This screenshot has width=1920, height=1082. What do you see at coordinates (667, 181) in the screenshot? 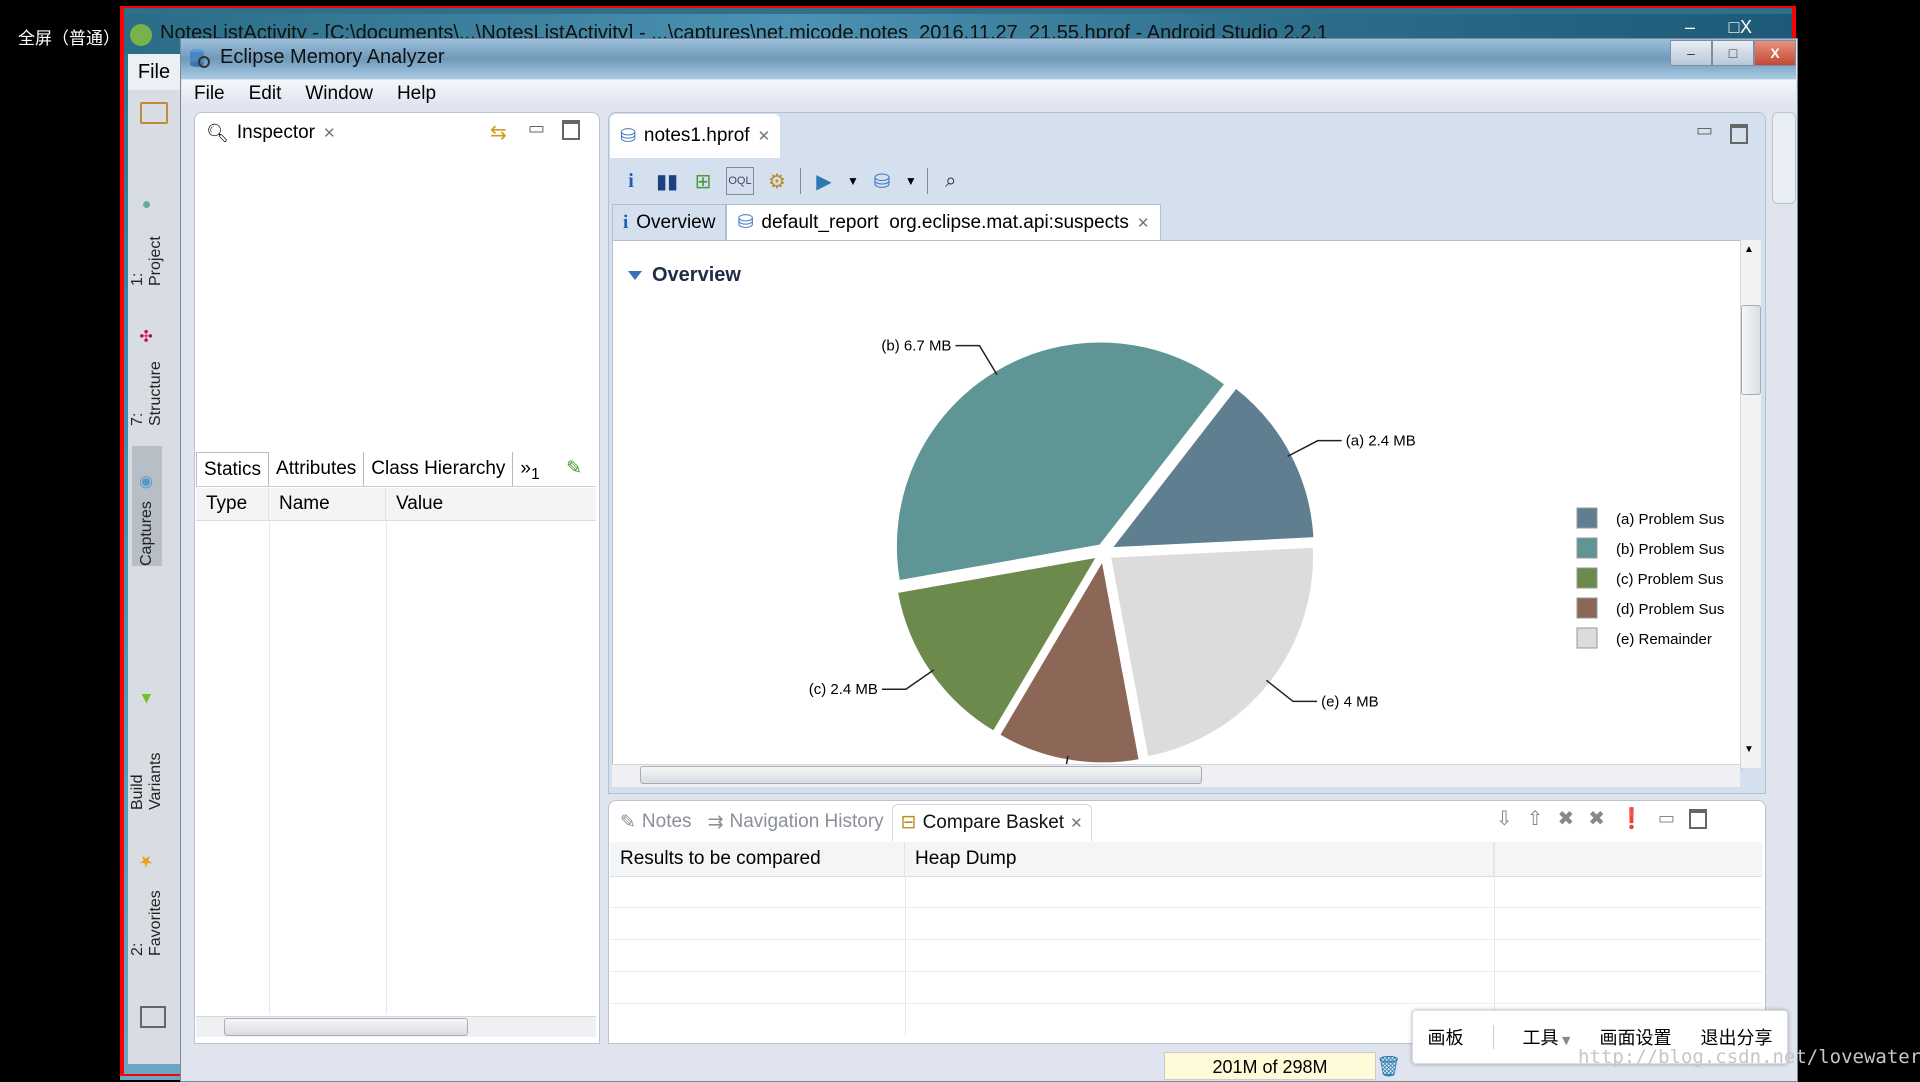
I see `histogram-icon: ▮▮` at bounding box center [667, 181].